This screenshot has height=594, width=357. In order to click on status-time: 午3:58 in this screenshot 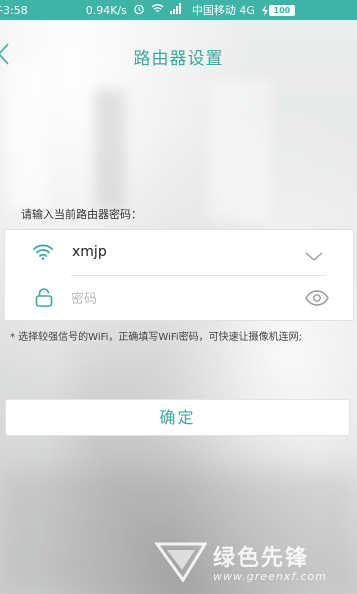, I will do `click(14, 10)`.